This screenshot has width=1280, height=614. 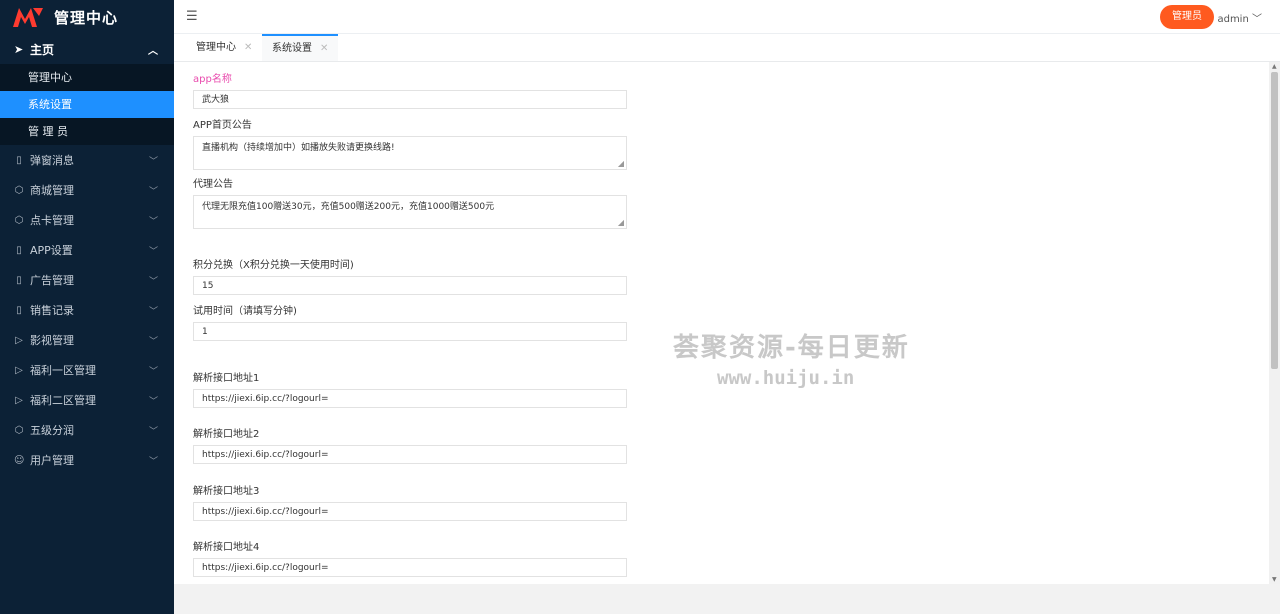 I want to click on sidebar-item-label: 影视管理, so click(x=52, y=340).